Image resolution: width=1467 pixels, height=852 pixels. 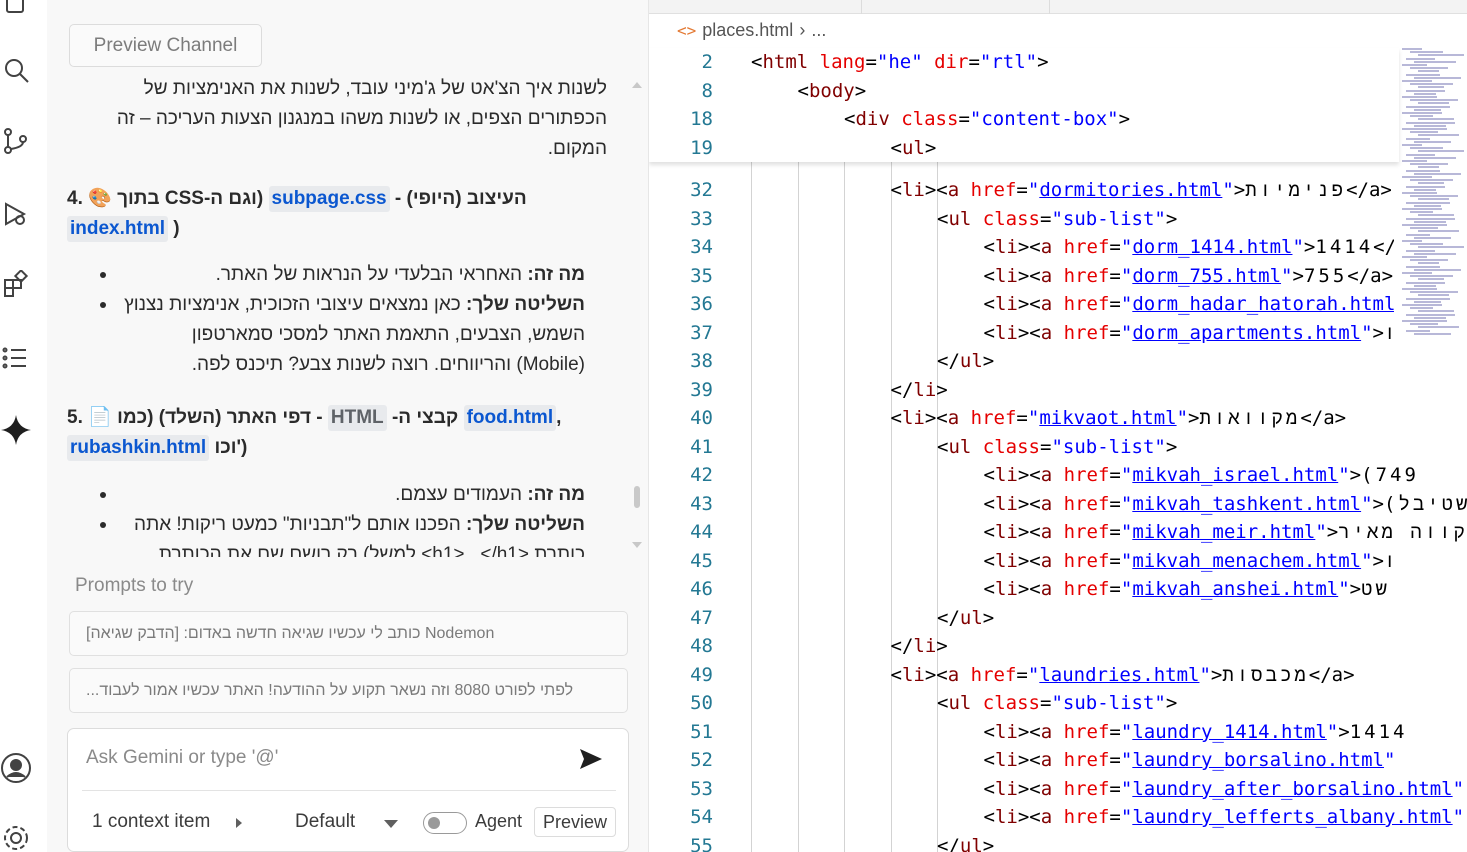 What do you see at coordinates (352, 275) in the screenshot?
I see `list-item: מה זה: האחראי הבלעדי על הנראות של האתר.` at bounding box center [352, 275].